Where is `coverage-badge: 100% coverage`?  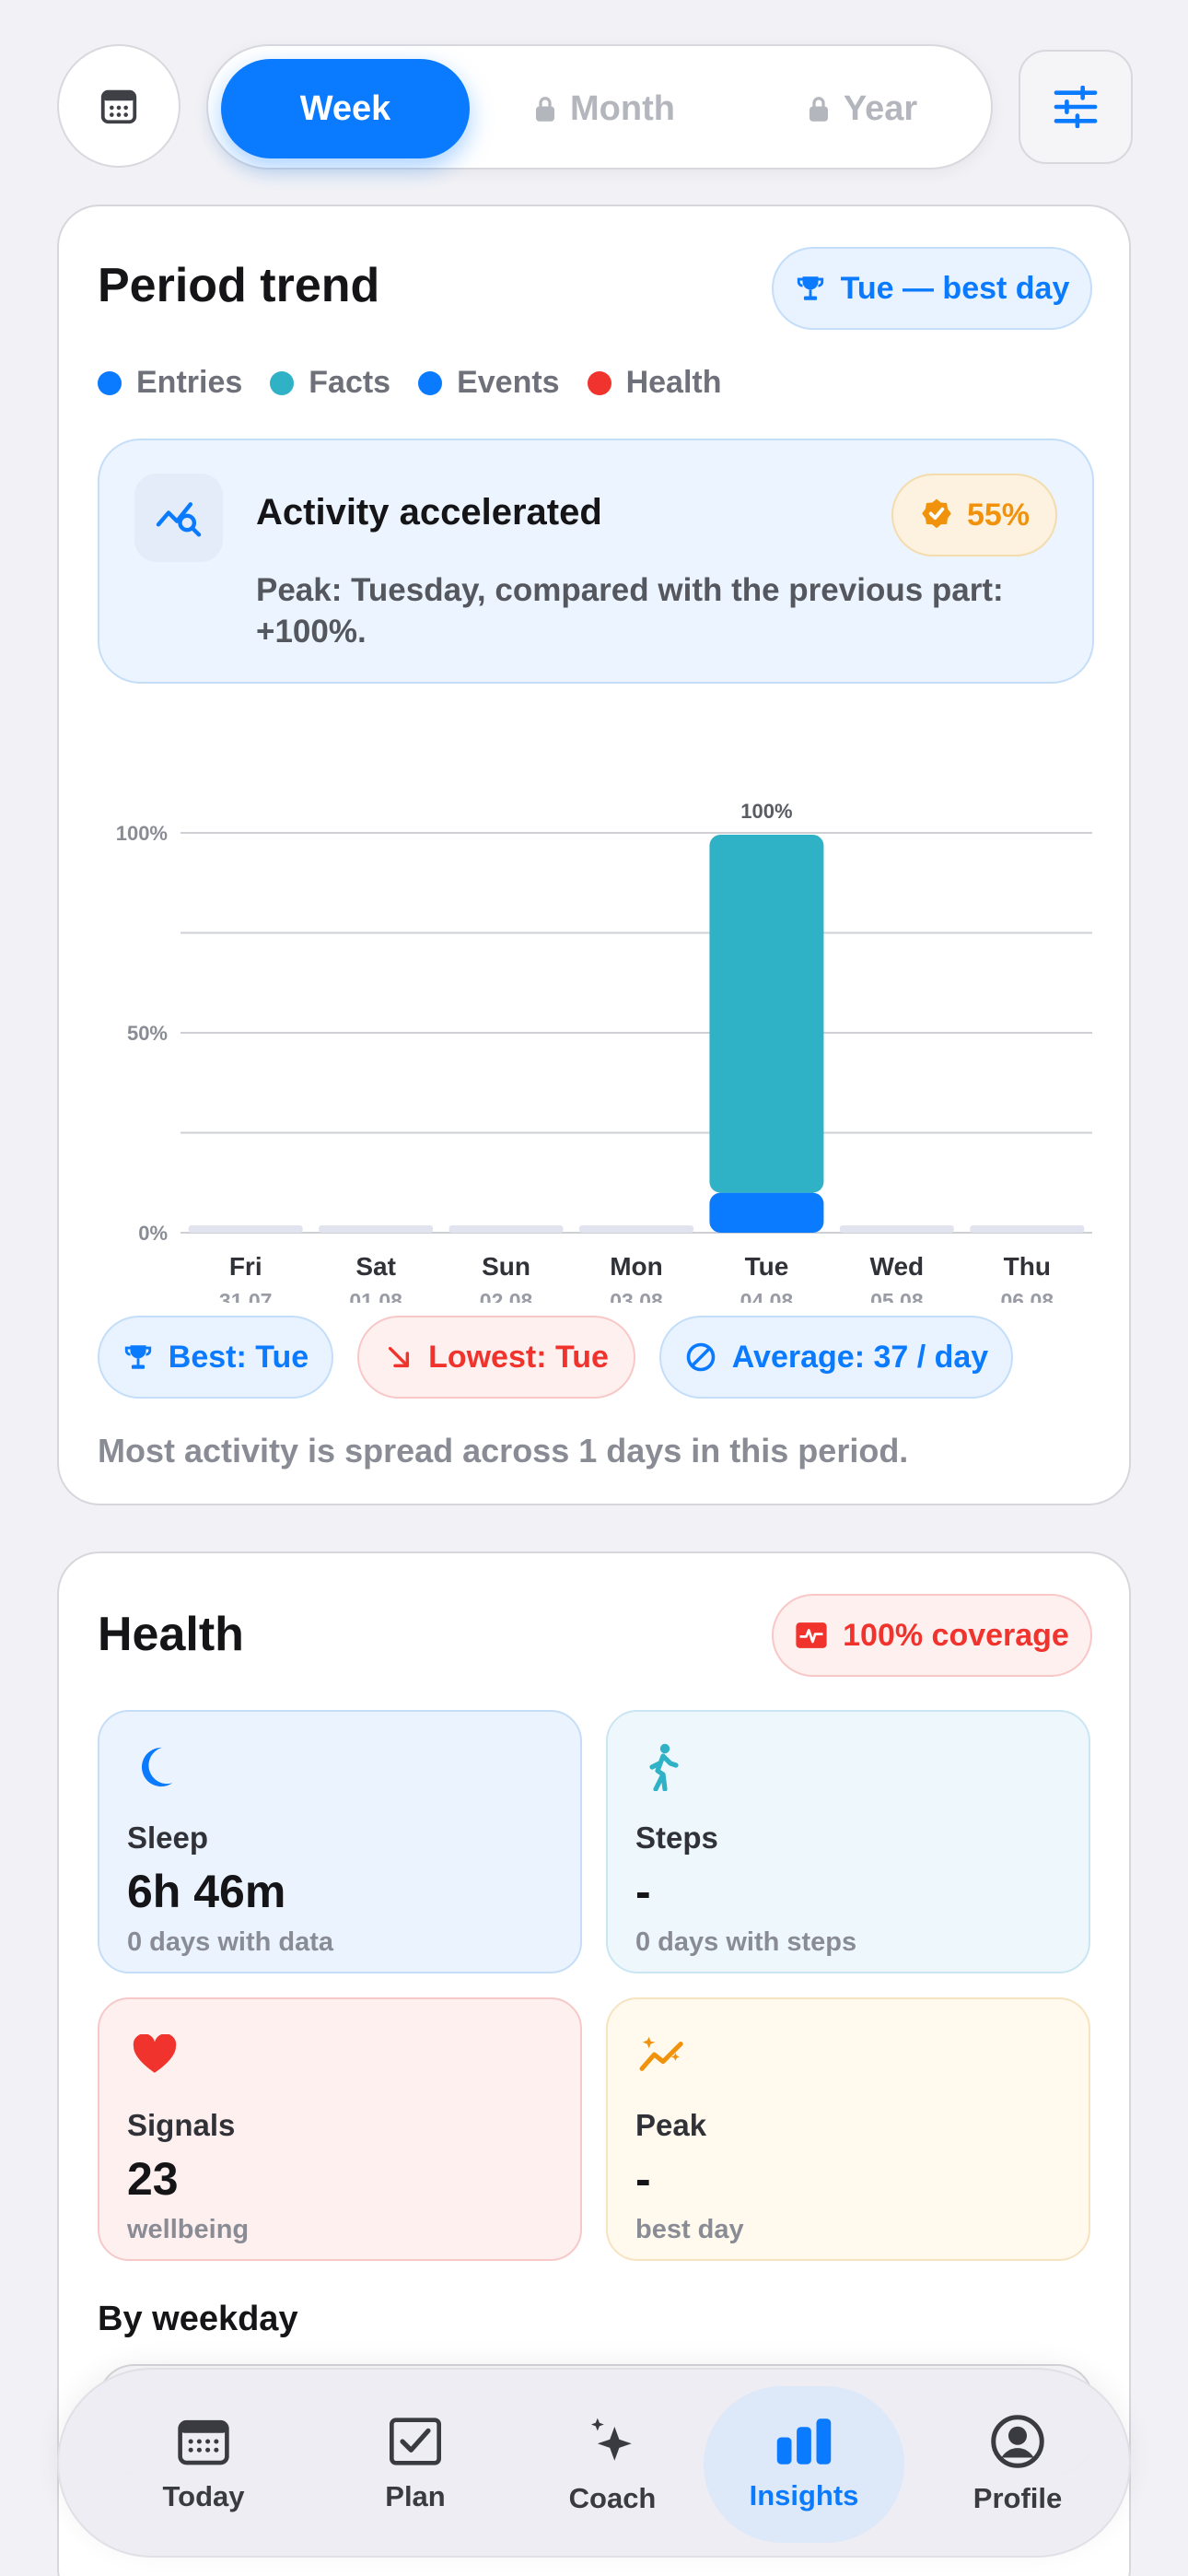
coverage-badge: 100% coverage is located at coordinates (932, 1635).